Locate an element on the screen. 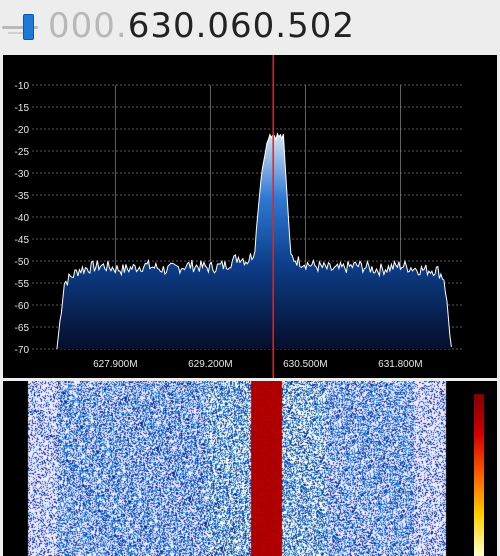 The height and width of the screenshot is (556, 500). y-tick-label: -20 is located at coordinates (22, 130).